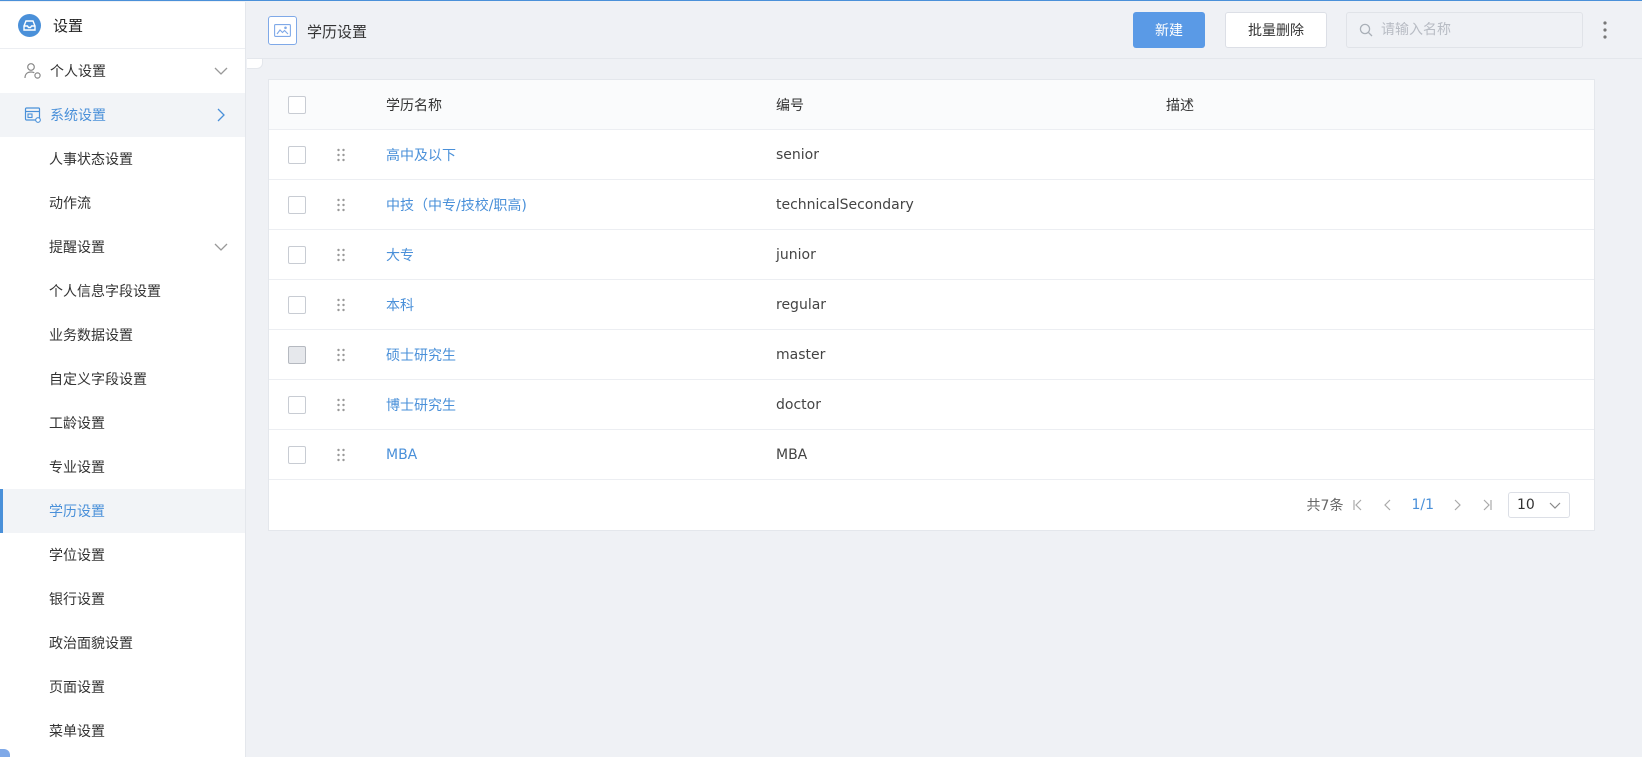 This screenshot has width=1642, height=757. What do you see at coordinates (122, 687) in the screenshot?
I see `sidebar-item-page-settings: 页面设置` at bounding box center [122, 687].